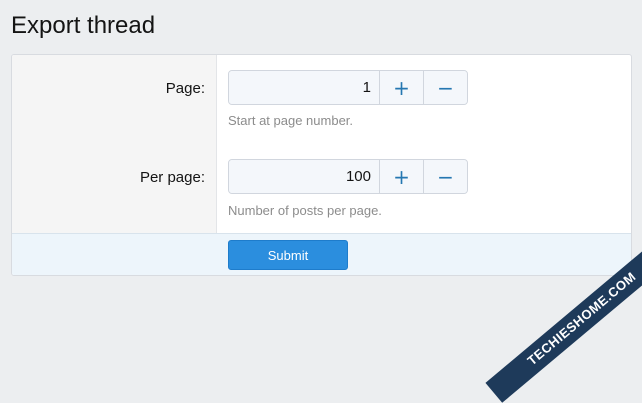 The width and height of the screenshot is (642, 403). I want to click on per-page-input, so click(304, 176).